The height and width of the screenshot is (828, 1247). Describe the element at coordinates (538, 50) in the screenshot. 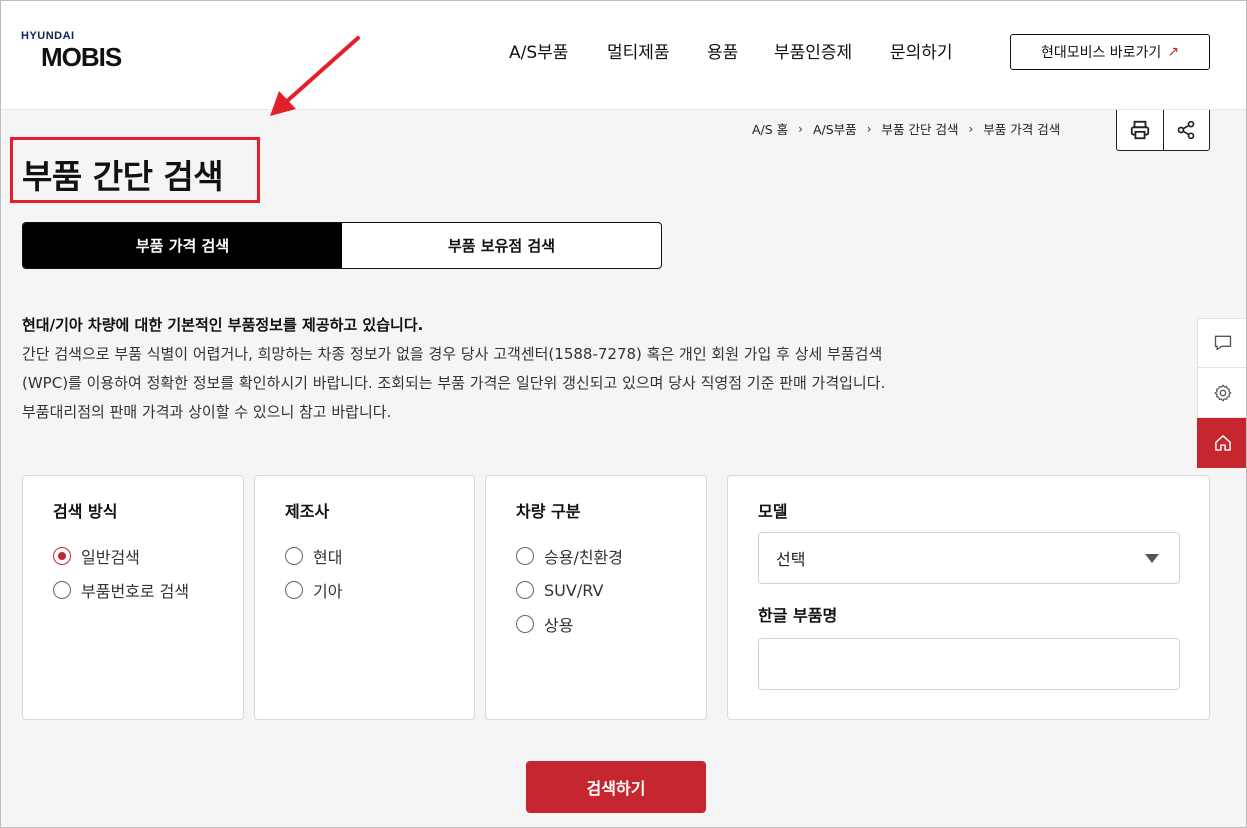

I see `nav-as-parts: A/S부품` at that location.